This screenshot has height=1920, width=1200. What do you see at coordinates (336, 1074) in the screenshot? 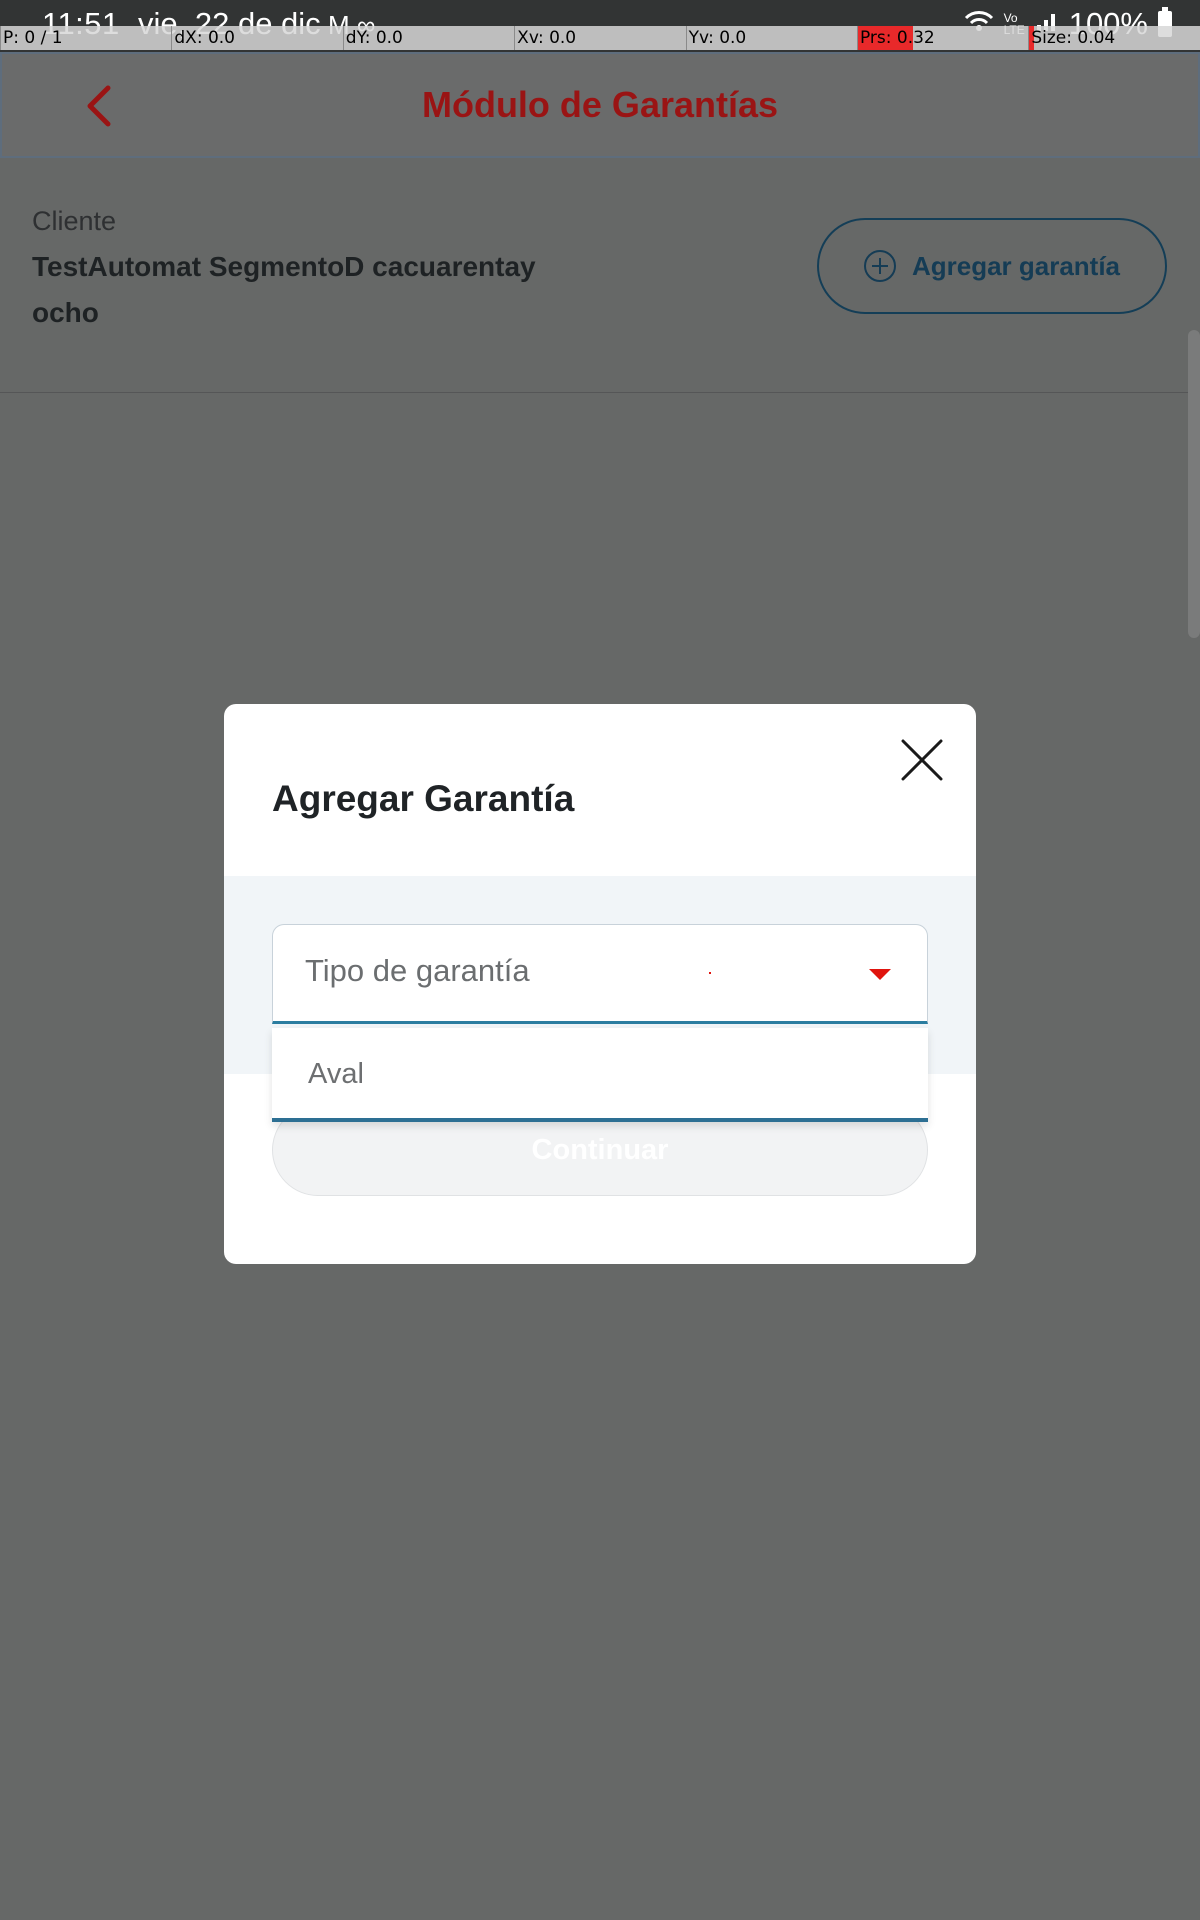
I see `dropdown-option-aval: Aval` at bounding box center [336, 1074].